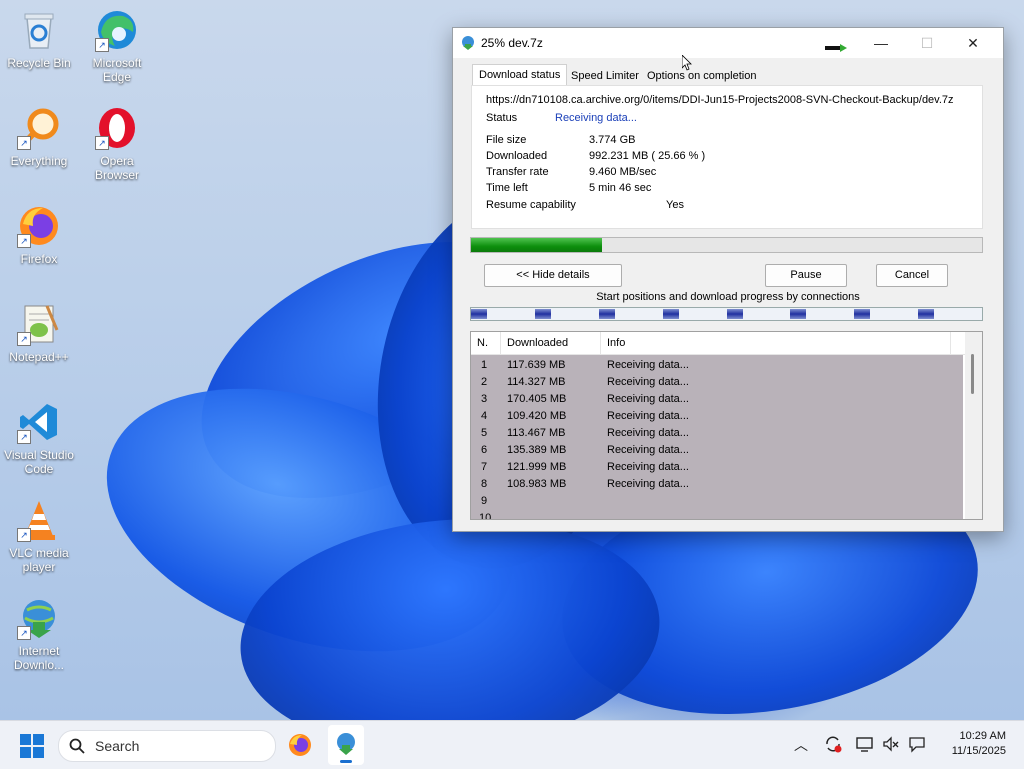 The image size is (1024, 769). What do you see at coordinates (517, 156) in the screenshot?
I see `downloaded-label: Downloaded` at bounding box center [517, 156].